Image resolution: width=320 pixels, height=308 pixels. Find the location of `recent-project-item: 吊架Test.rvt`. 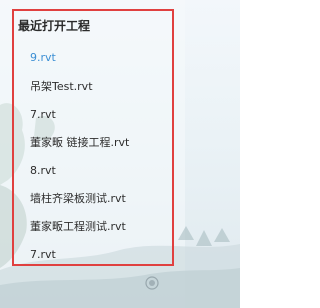

recent-project-item: 吊架Test.rvt is located at coordinates (61, 87).